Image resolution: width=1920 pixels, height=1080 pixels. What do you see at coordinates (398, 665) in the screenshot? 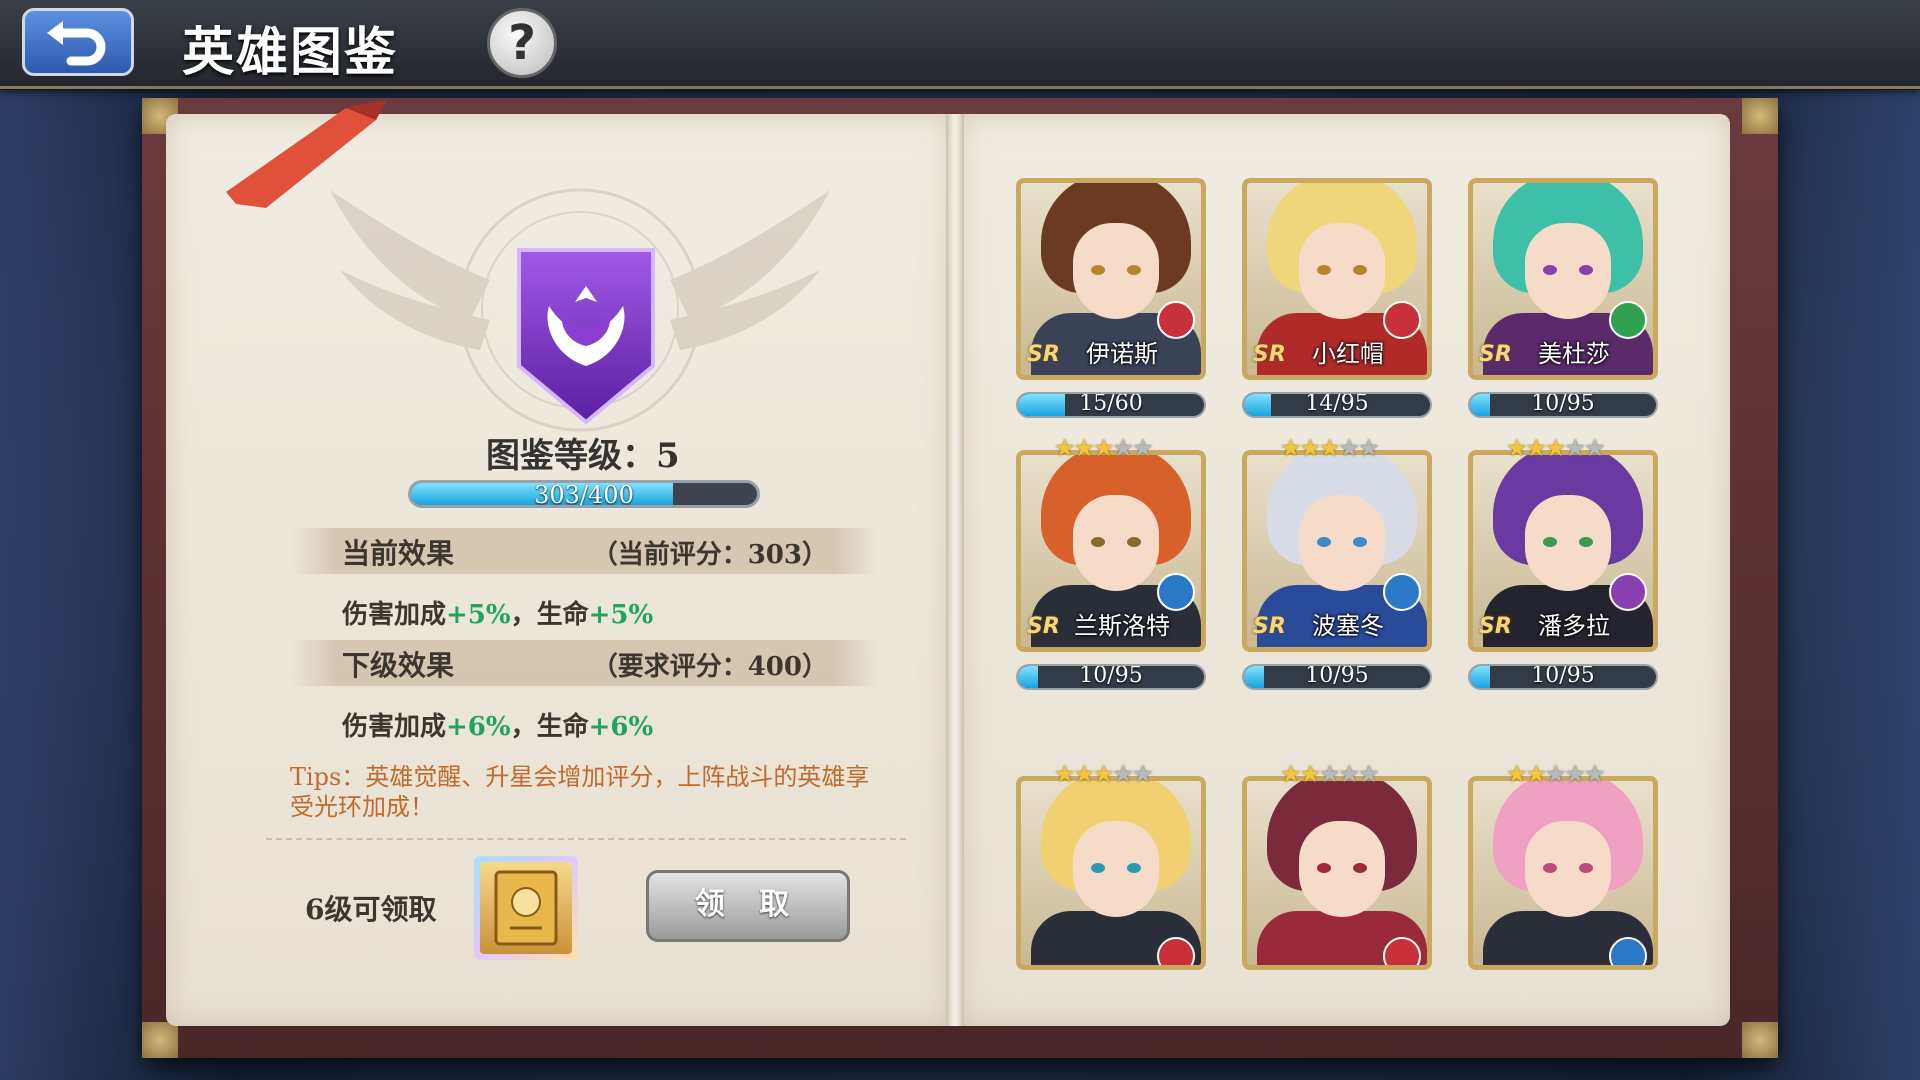
I see `next-effect-title: 下级效果` at bounding box center [398, 665].